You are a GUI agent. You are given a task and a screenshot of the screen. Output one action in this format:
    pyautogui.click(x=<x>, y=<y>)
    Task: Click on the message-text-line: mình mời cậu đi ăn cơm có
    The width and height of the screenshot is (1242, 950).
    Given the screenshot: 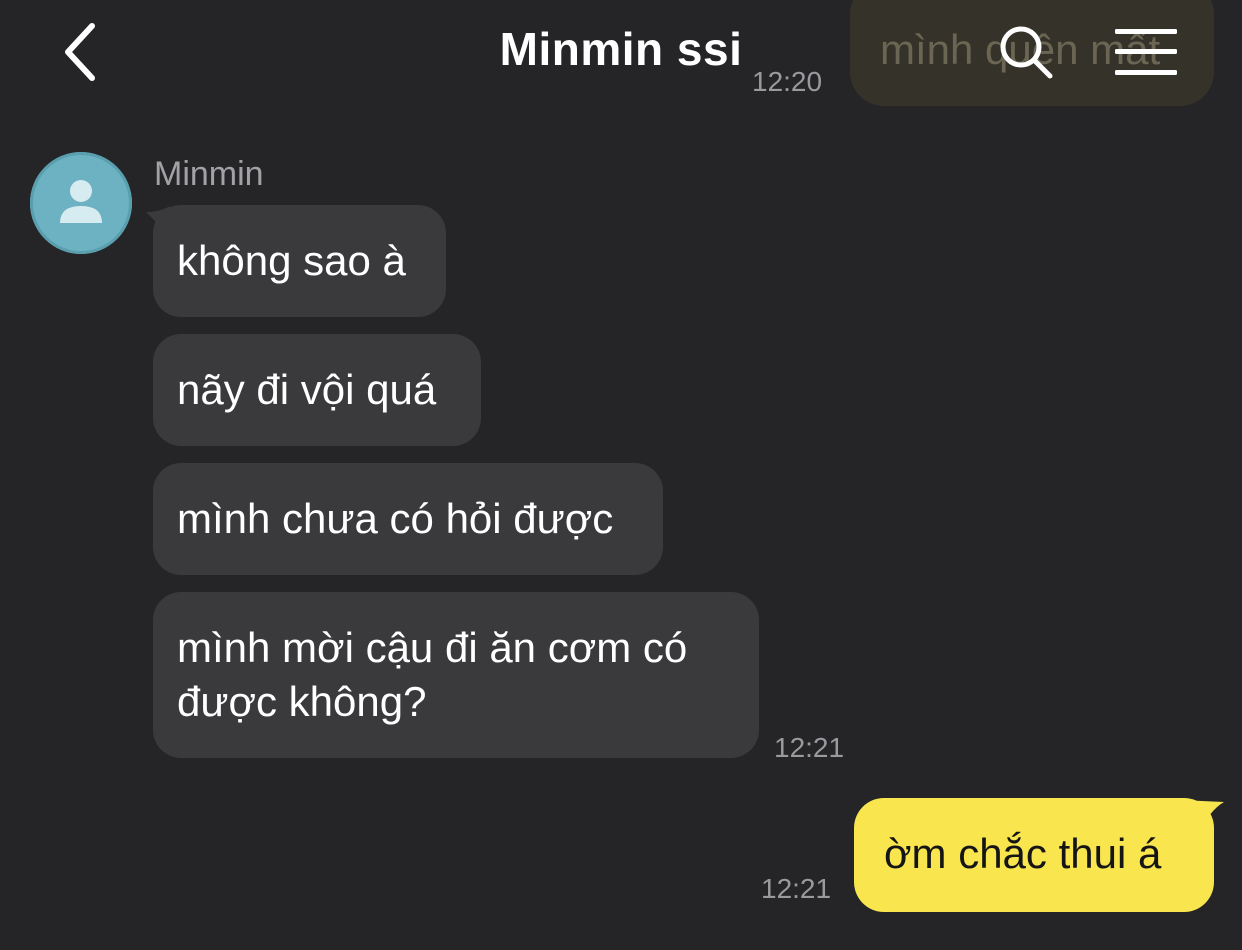 What is the action you would take?
    pyautogui.click(x=432, y=647)
    